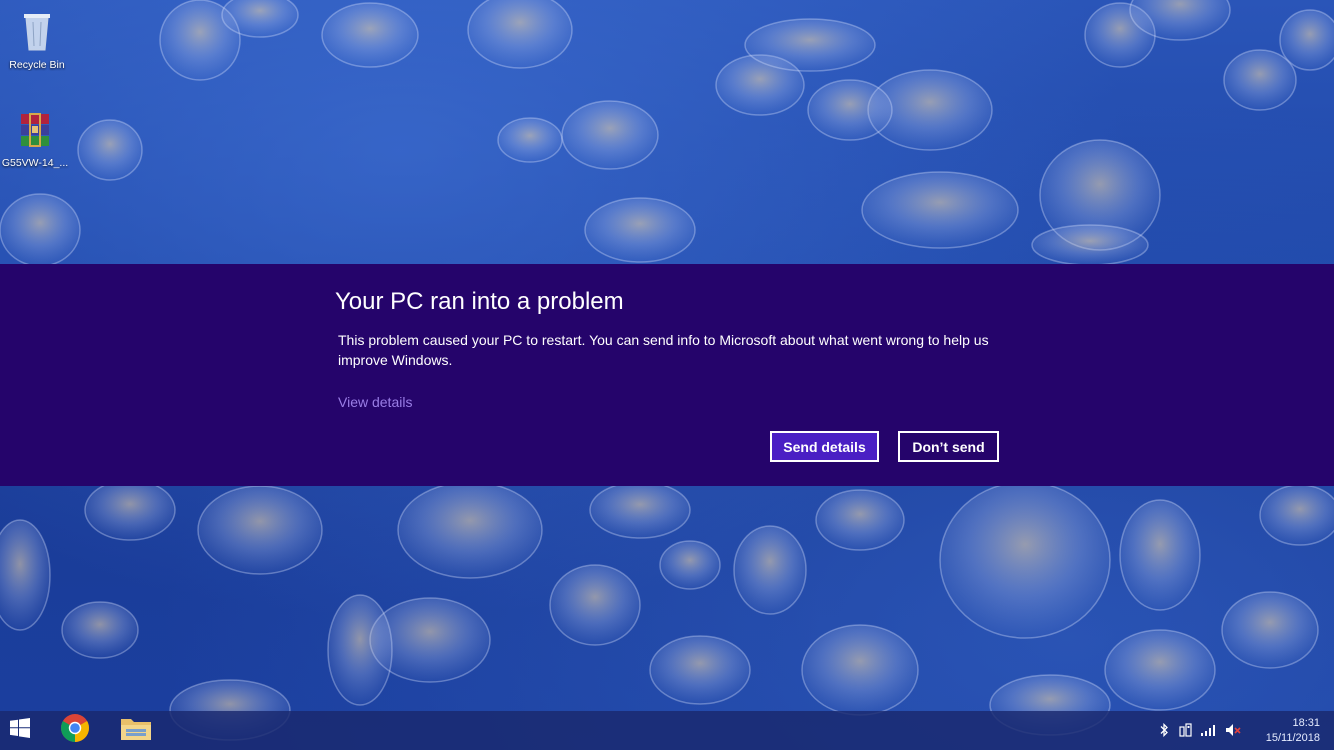  I want to click on clock-time: 18:31, so click(1306, 723).